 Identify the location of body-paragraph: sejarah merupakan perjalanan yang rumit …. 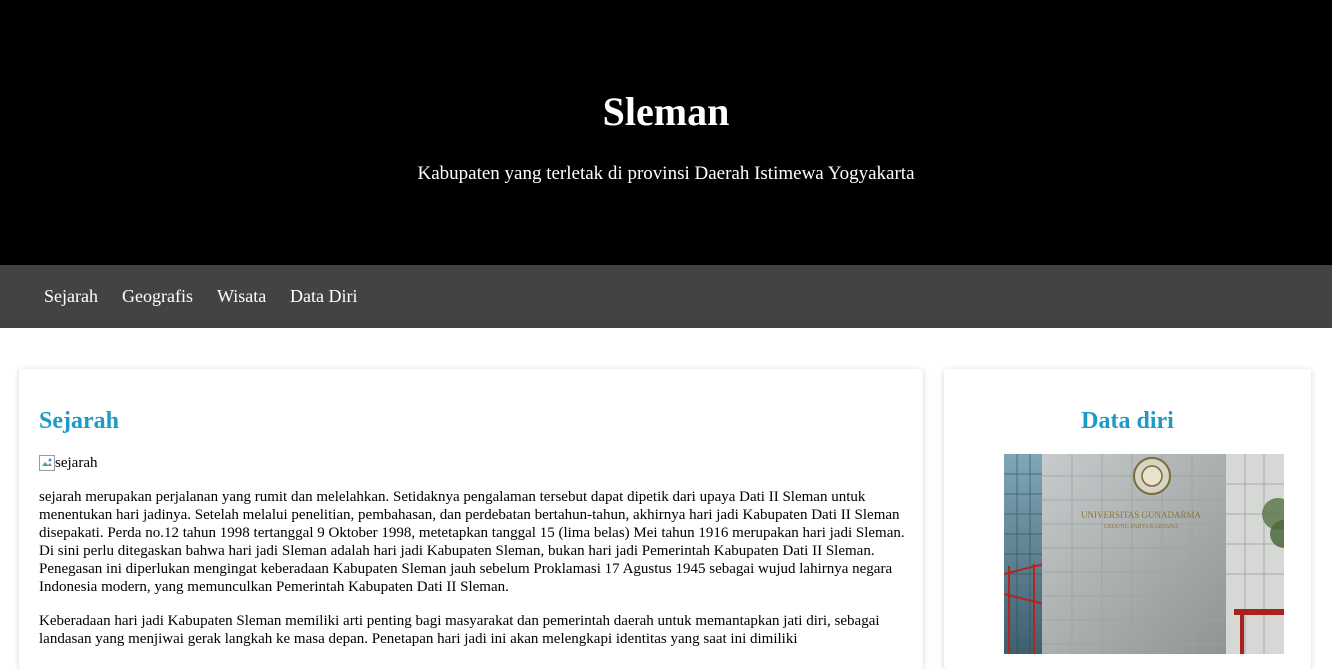
(472, 542).